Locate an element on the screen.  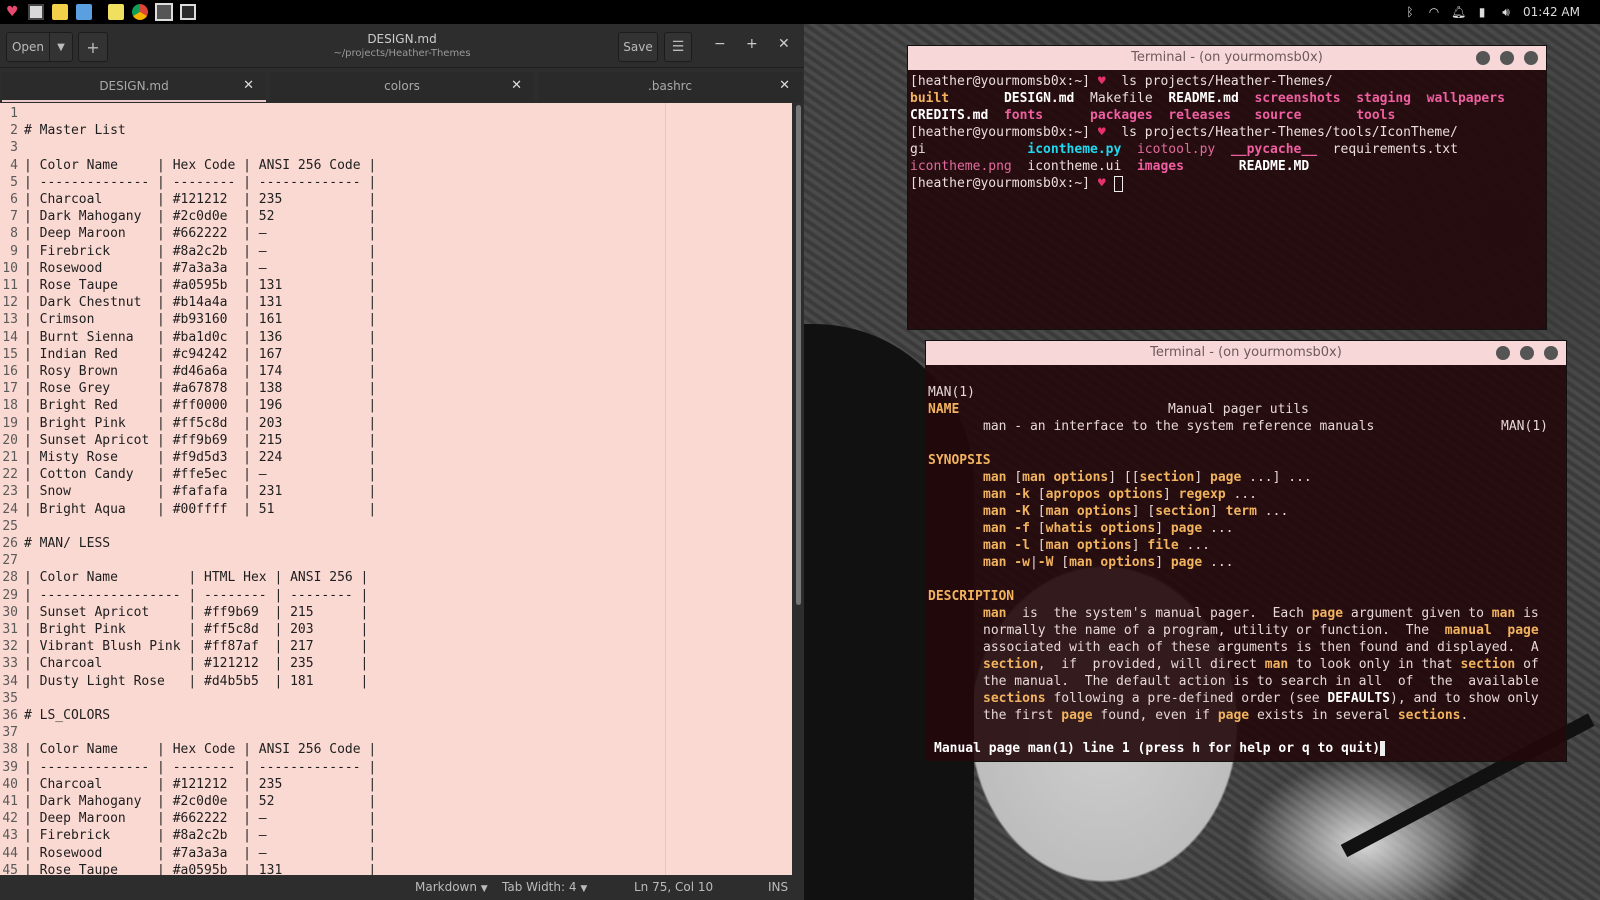
tab-design-md: DESIGN.md ✕ is located at coordinates (134, 87).